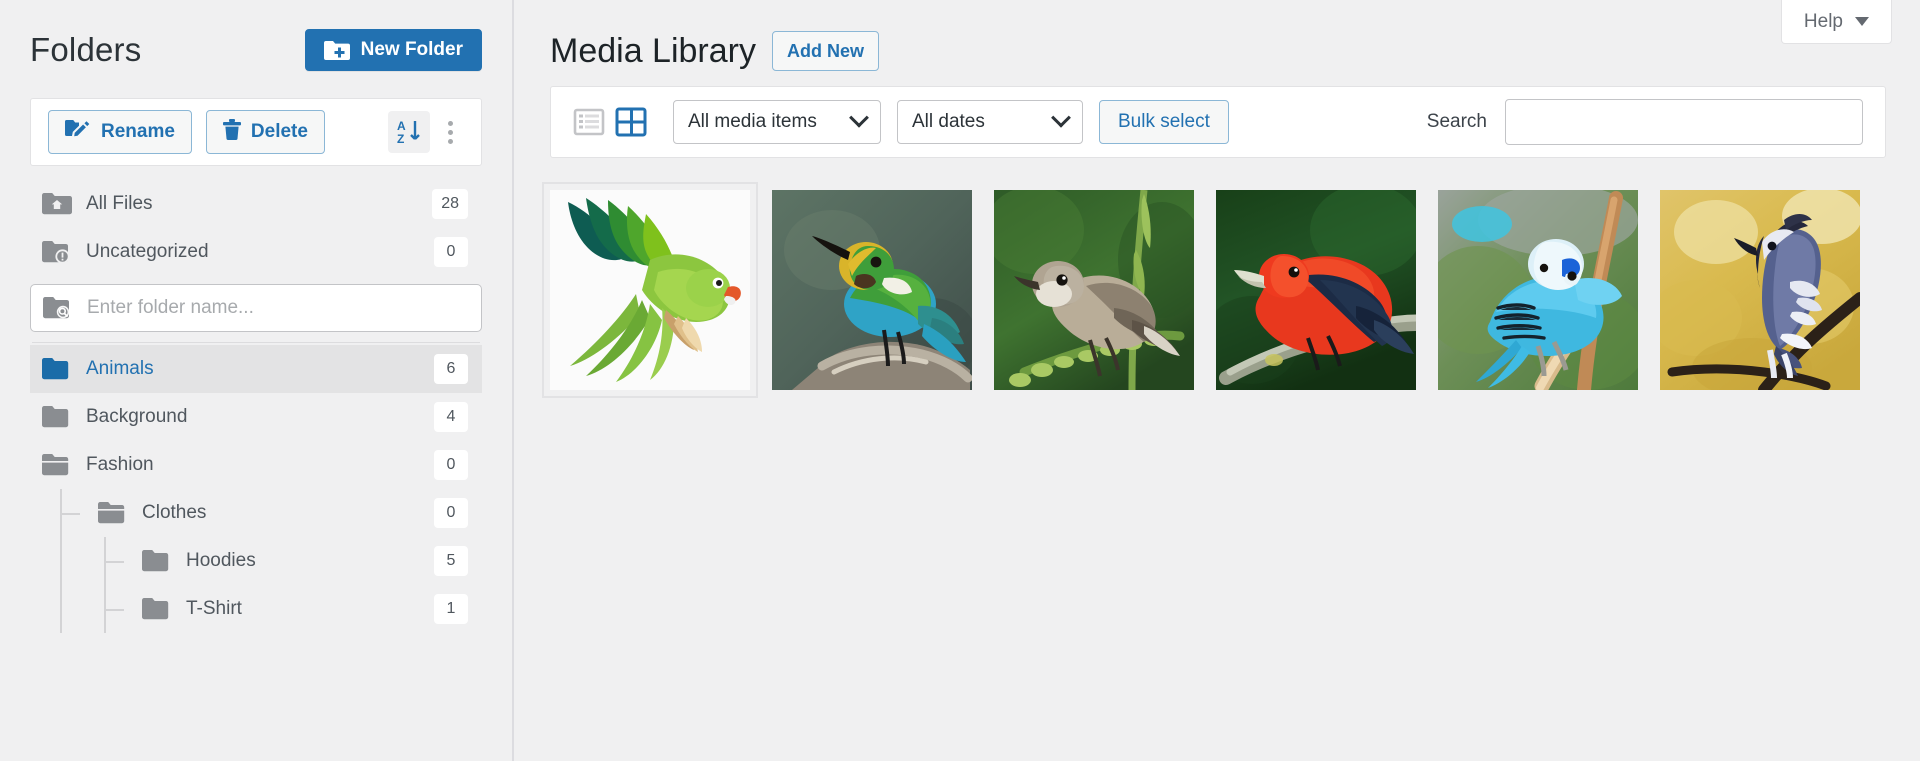 This screenshot has height=761, width=1920. Describe the element at coordinates (256, 252) in the screenshot. I see `folder-item-uncategorized: Uncategorized 0` at that location.